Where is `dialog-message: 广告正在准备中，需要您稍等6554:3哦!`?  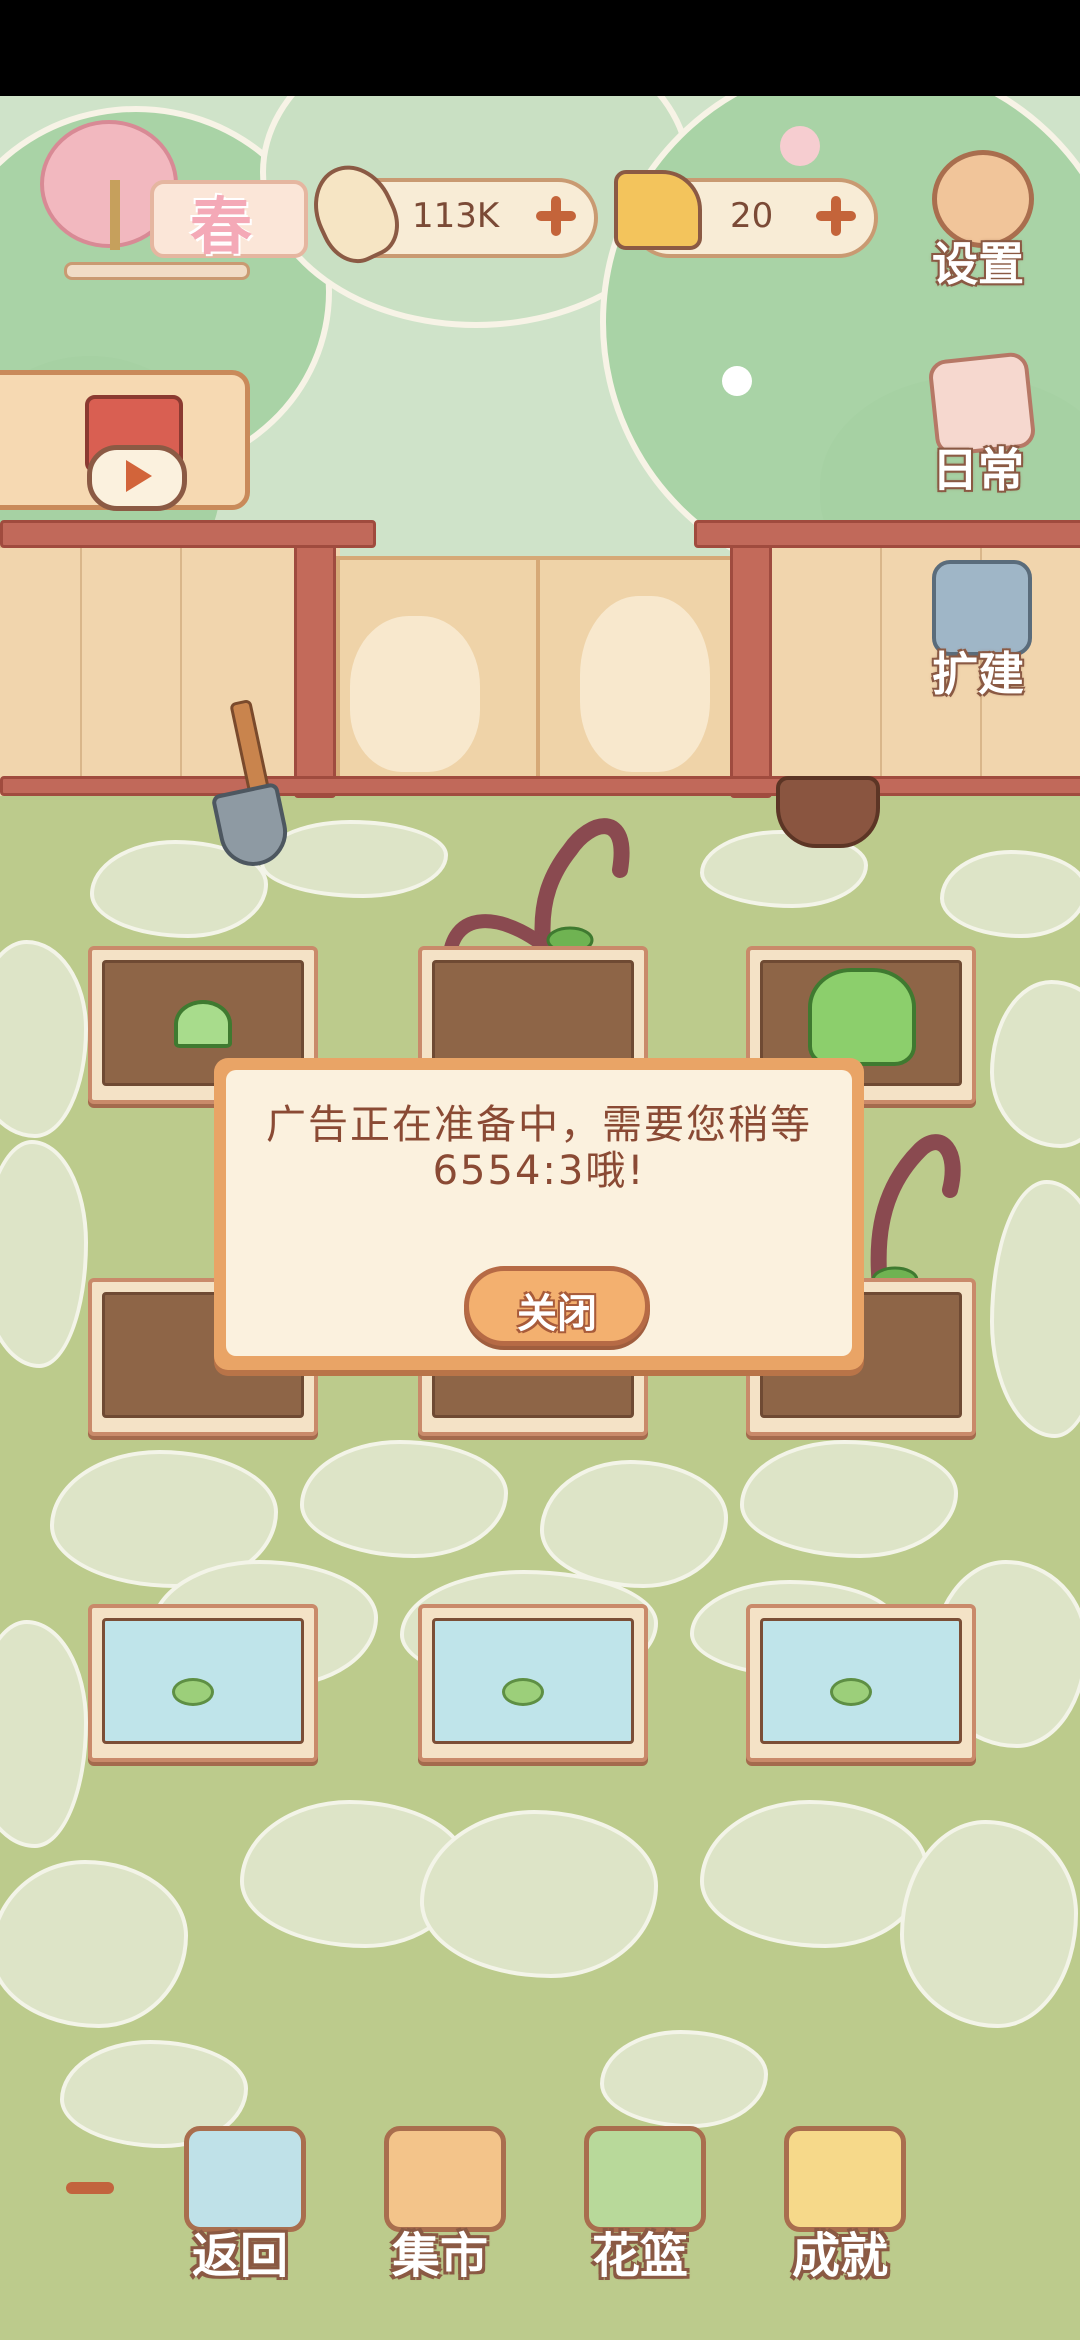
dialog-message: 广告正在准备中，需要您稍等6554:3哦! is located at coordinates (539, 1148).